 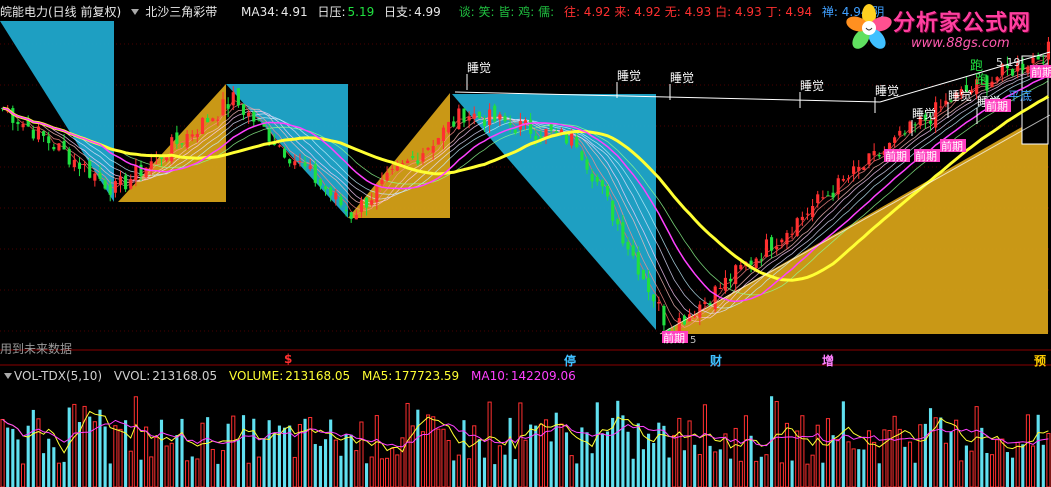 What do you see at coordinates (8, 376) in the screenshot?
I see `dropdown-icon-volume` at bounding box center [8, 376].